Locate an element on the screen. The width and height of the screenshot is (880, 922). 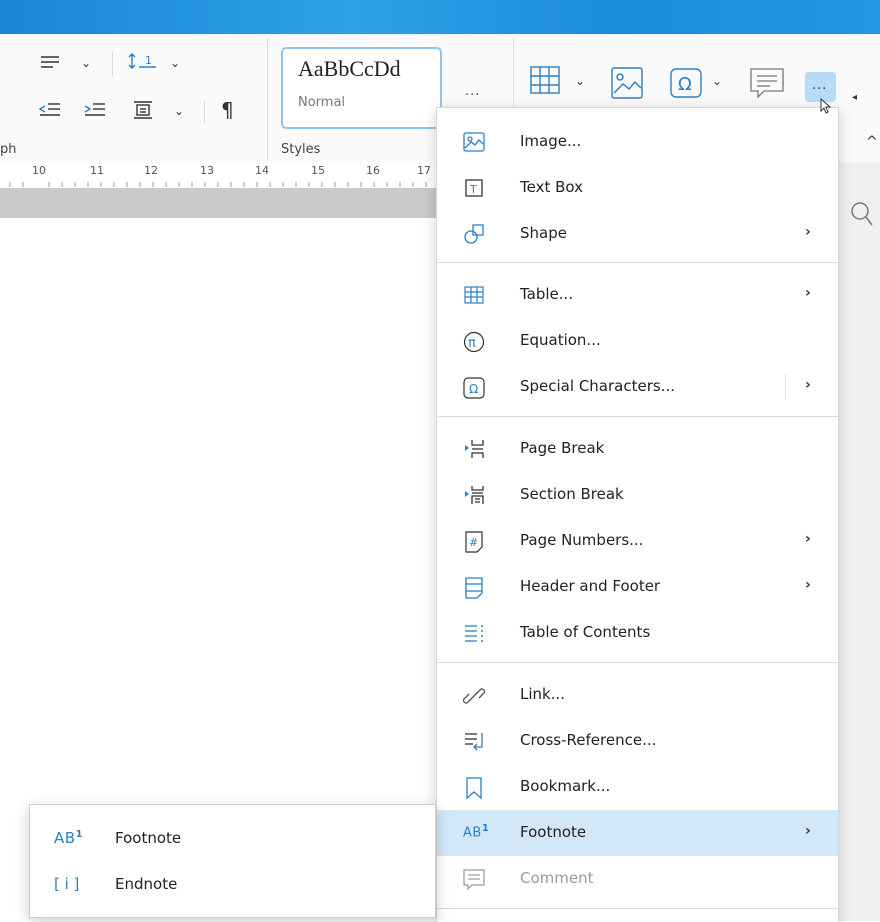
collapse-ribbon-icon: ^ is located at coordinates (872, 142).